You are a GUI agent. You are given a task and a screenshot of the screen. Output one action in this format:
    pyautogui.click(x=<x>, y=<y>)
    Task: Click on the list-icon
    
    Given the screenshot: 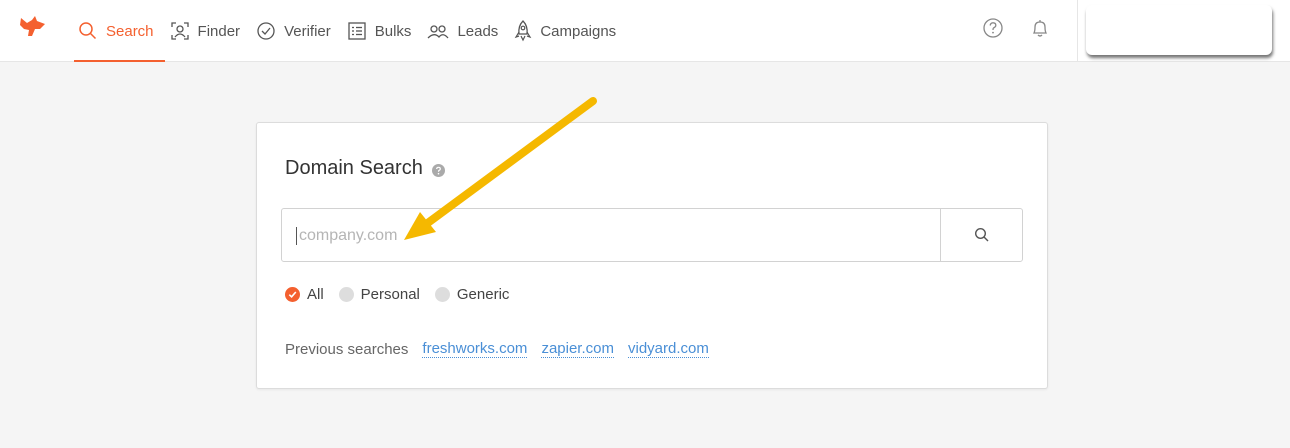 What is the action you would take?
    pyautogui.click(x=357, y=31)
    